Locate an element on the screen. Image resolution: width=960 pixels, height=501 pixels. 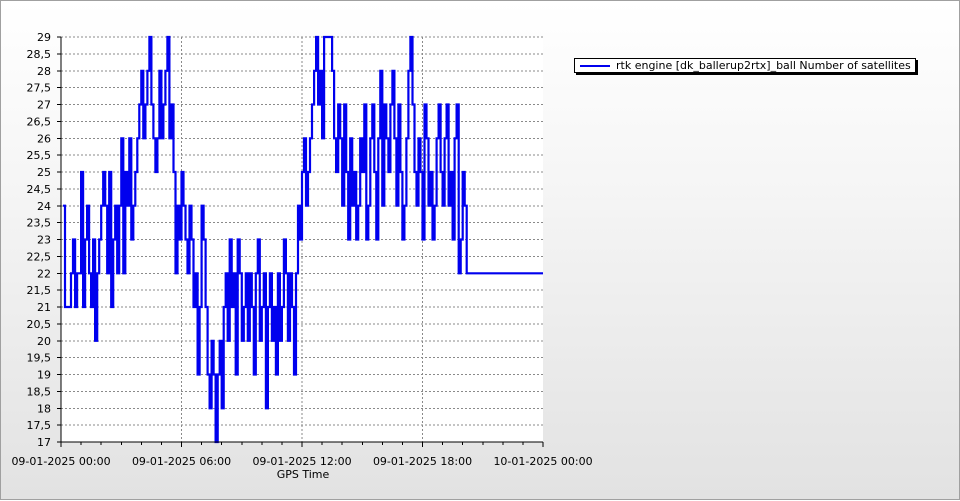
y-tick-label: 28 is located at coordinates (44, 71).